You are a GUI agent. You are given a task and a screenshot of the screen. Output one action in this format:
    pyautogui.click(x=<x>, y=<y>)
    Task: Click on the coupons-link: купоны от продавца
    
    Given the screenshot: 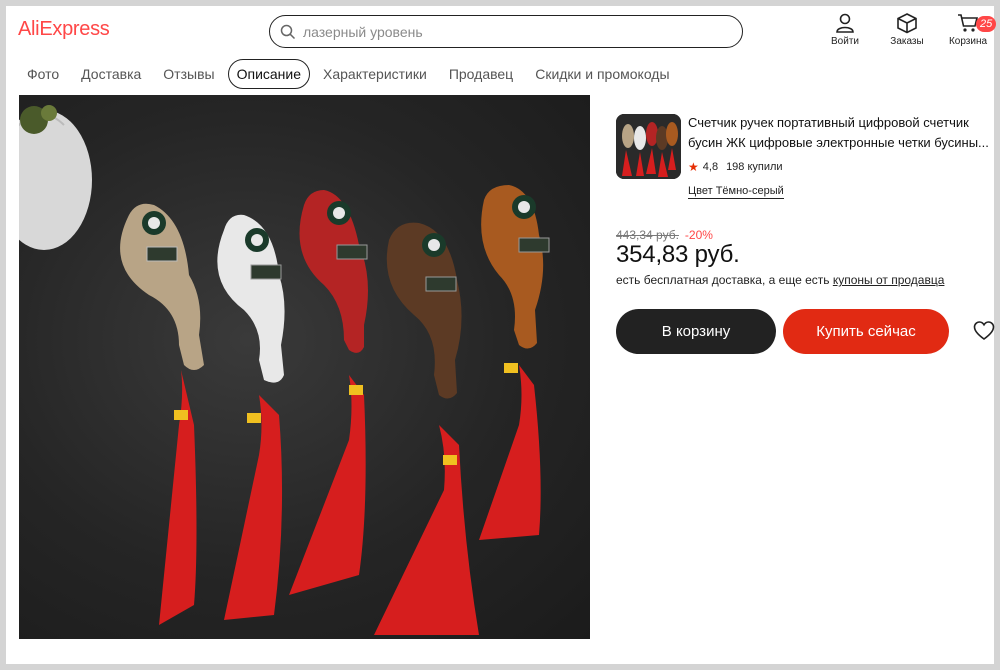 What is the action you would take?
    pyautogui.click(x=889, y=280)
    